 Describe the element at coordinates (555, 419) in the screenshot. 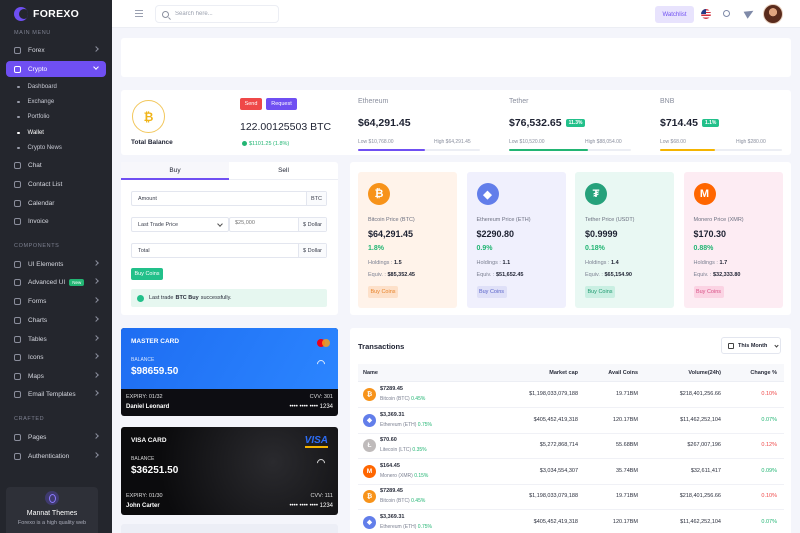

I see `row-market-cap: $405,452,419,318` at that location.